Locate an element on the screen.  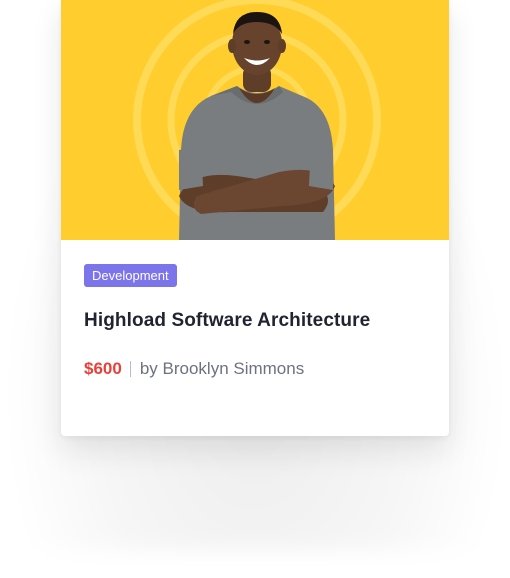
course-meta: $600 by Brooklyn Simmons is located at coordinates (194, 369).